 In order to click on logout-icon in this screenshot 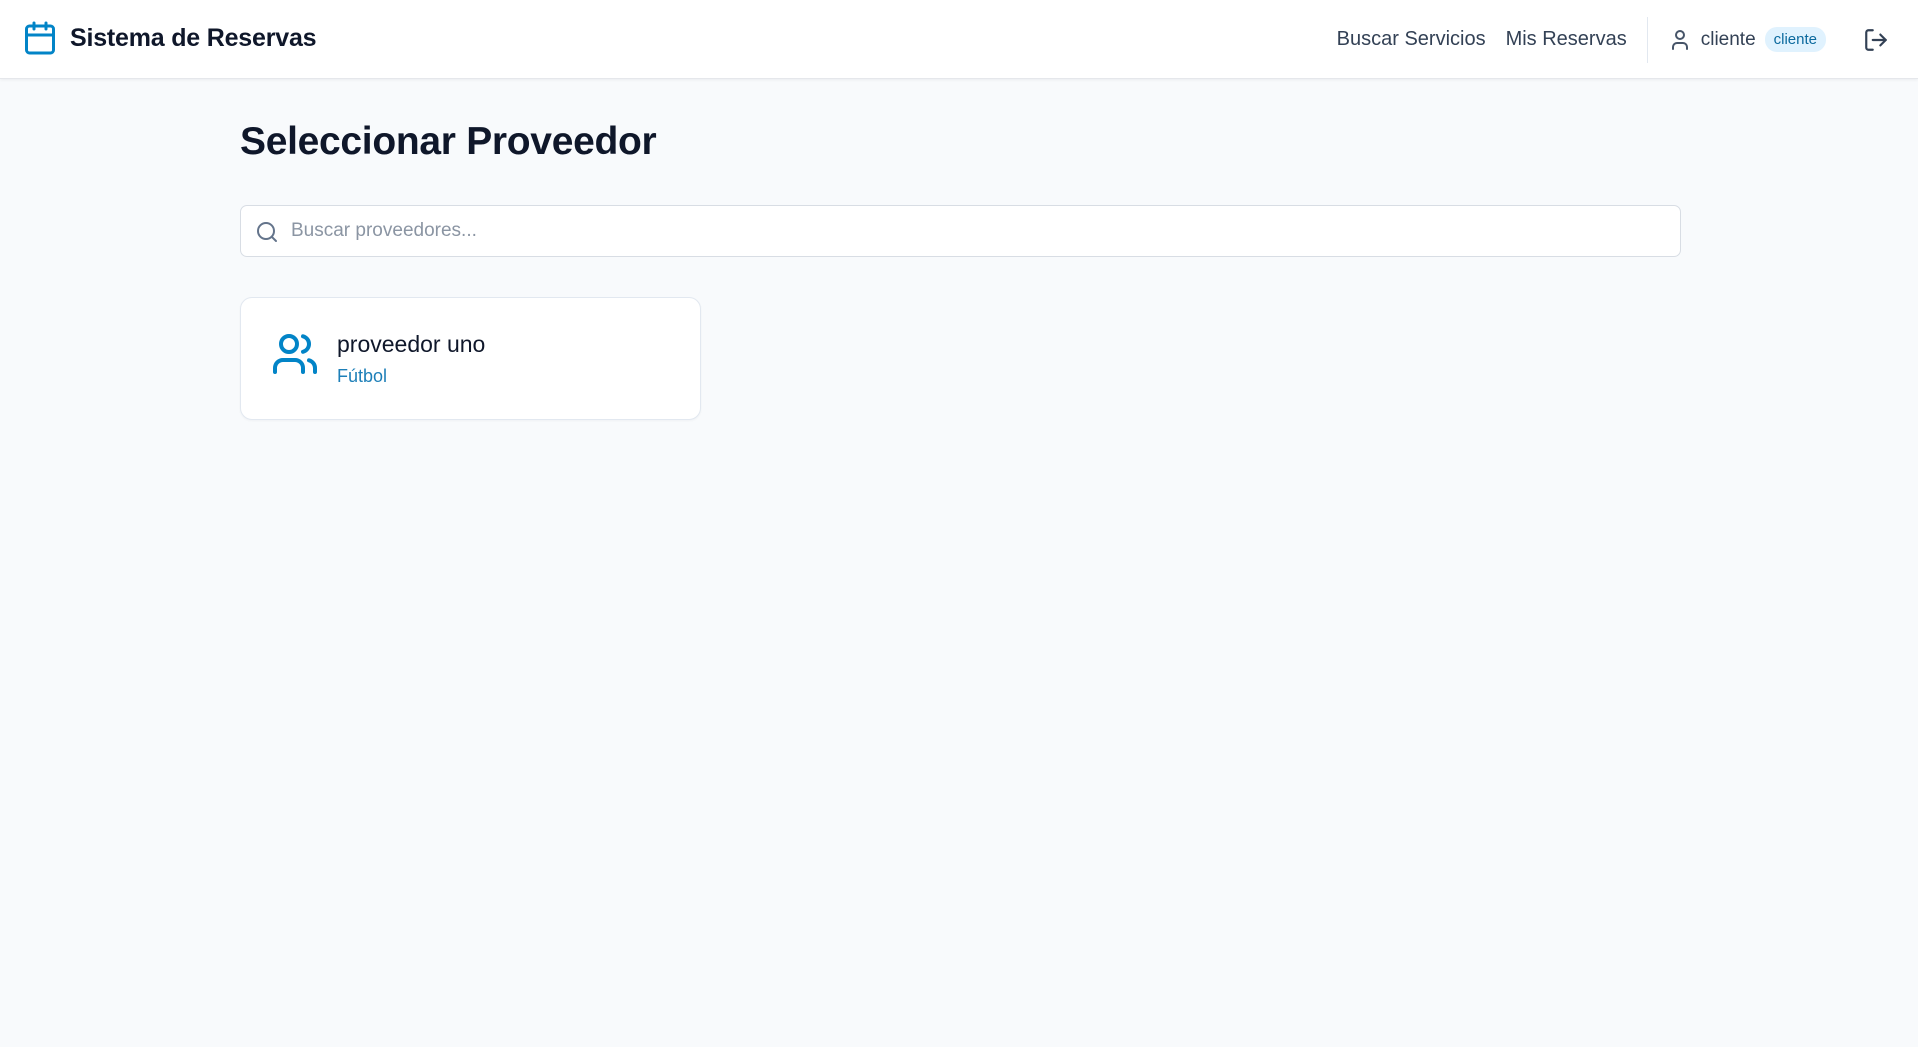, I will do `click(1876, 40)`.